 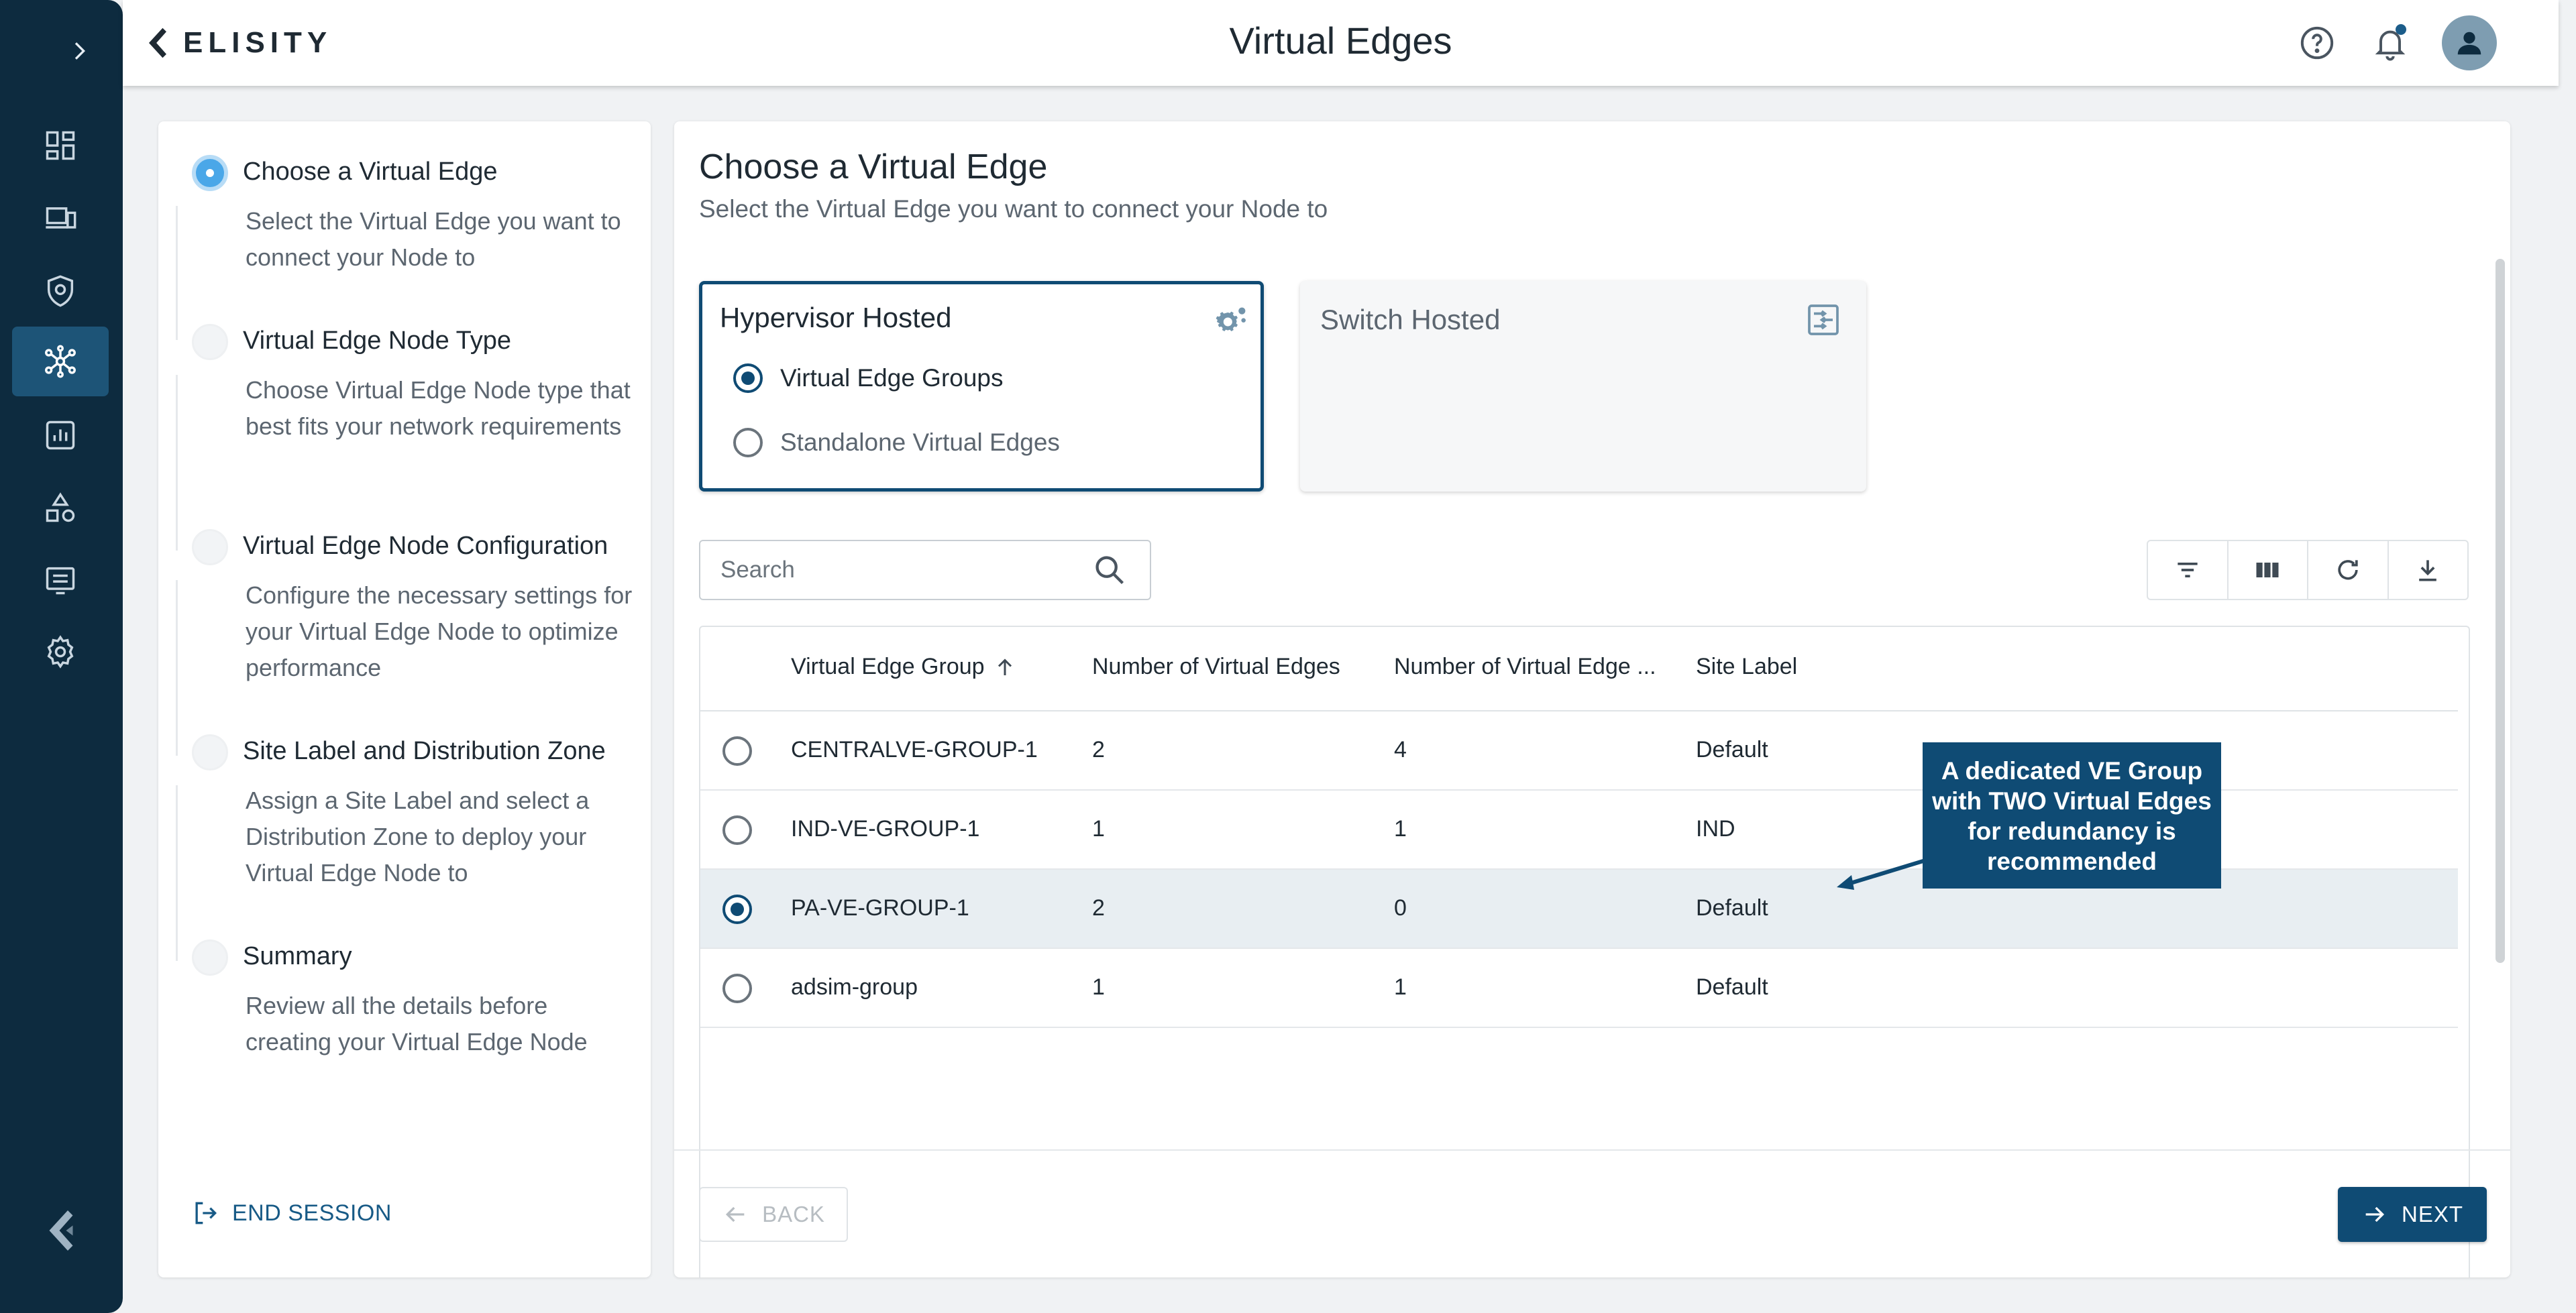 I want to click on column-header-virtual-edge-group: Virtual Edge Group, so click(x=904, y=667).